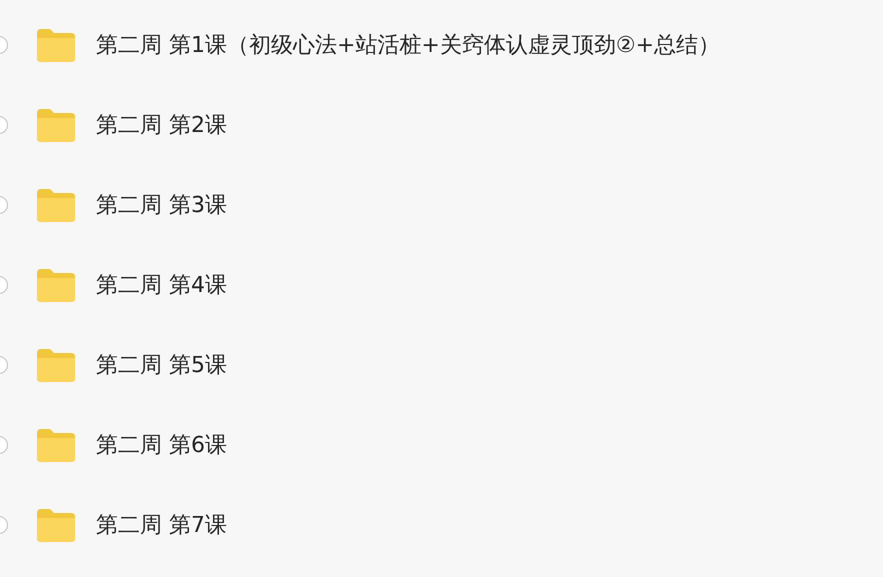 Image resolution: width=883 pixels, height=577 pixels. I want to click on folder-name: 第二周 第7课, so click(161, 525).